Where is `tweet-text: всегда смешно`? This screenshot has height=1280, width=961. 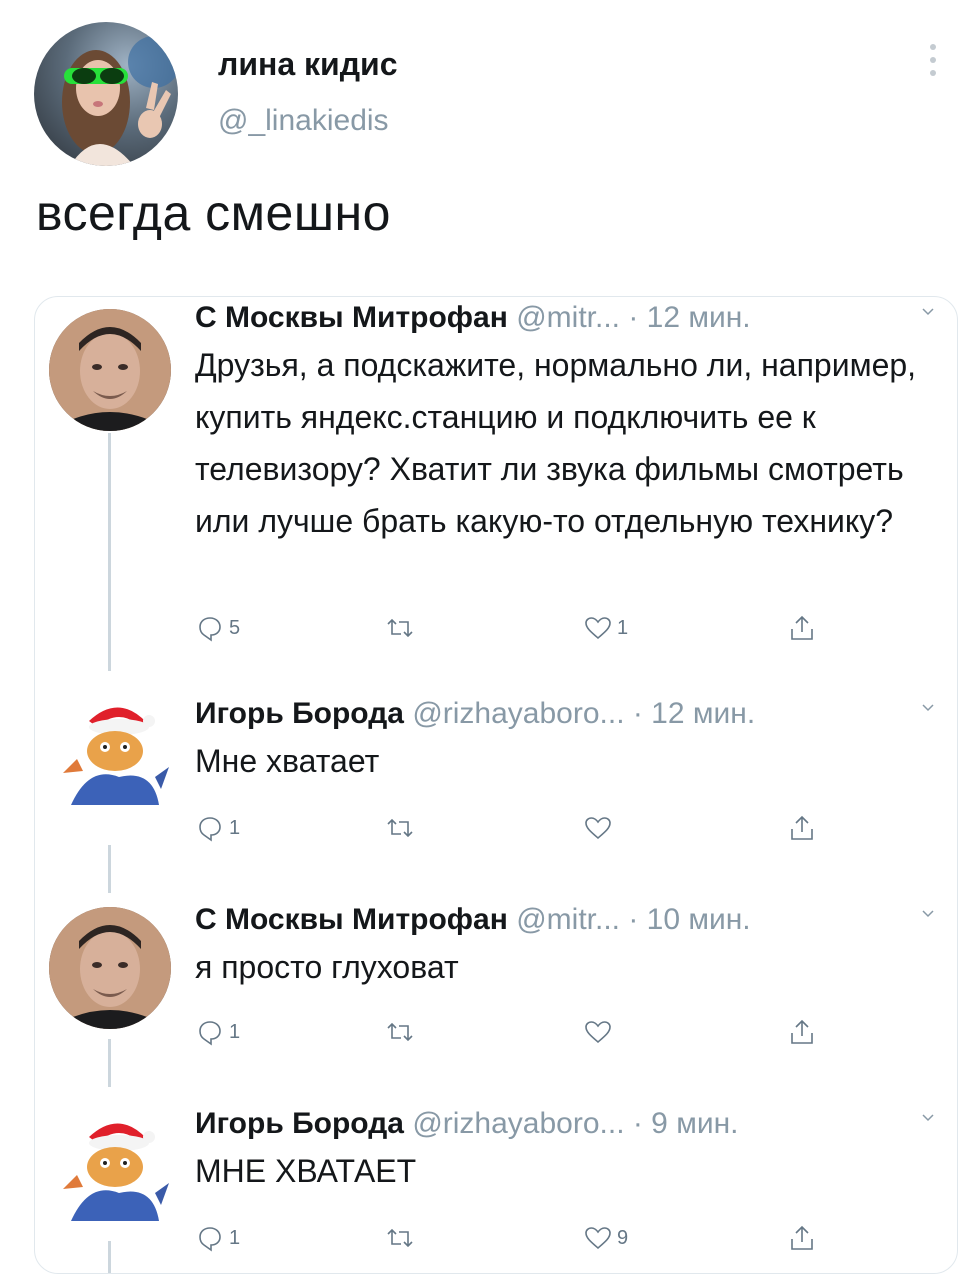
tweet-text: всегда смешно is located at coordinates (213, 213).